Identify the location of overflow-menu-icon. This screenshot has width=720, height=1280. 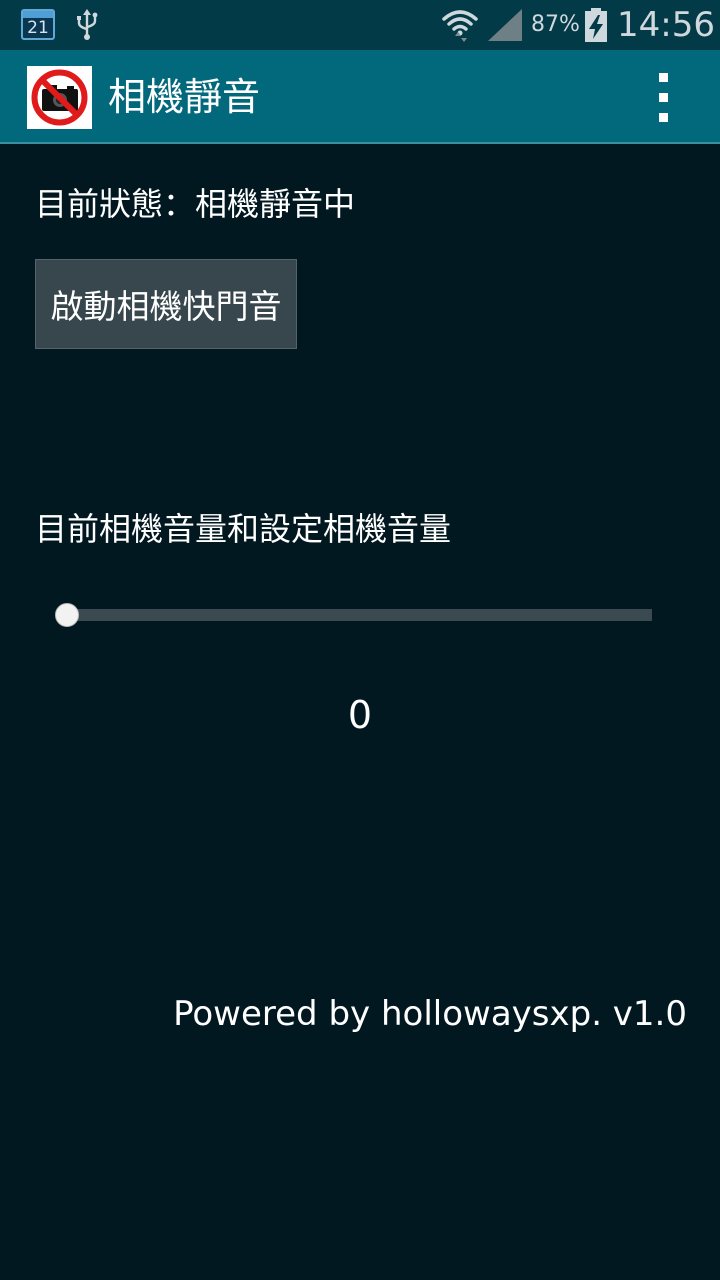
(664, 98).